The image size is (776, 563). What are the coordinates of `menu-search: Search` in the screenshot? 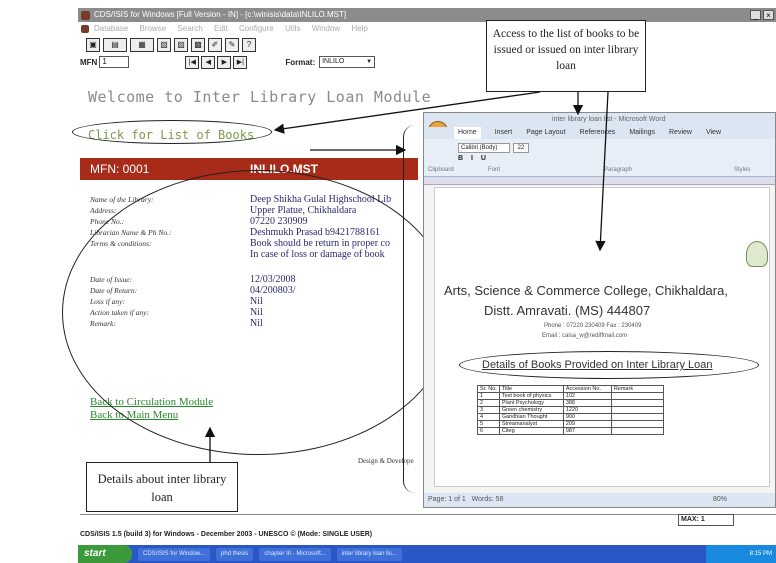 It's located at (189, 28).